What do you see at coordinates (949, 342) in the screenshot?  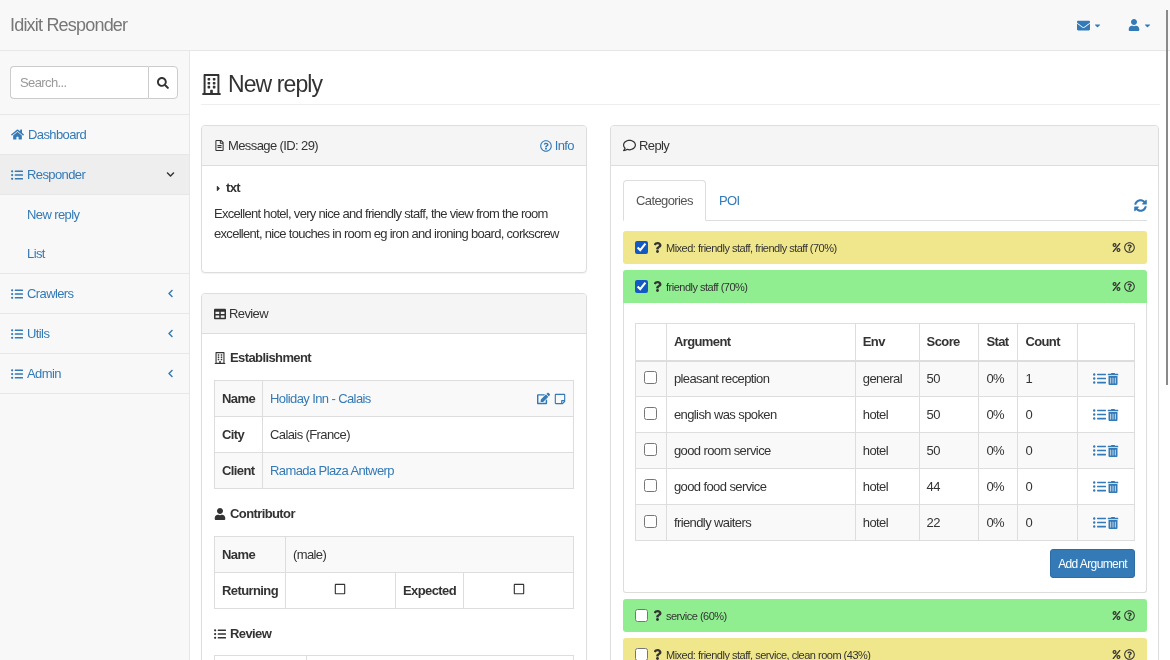 I see `column-header: Score` at bounding box center [949, 342].